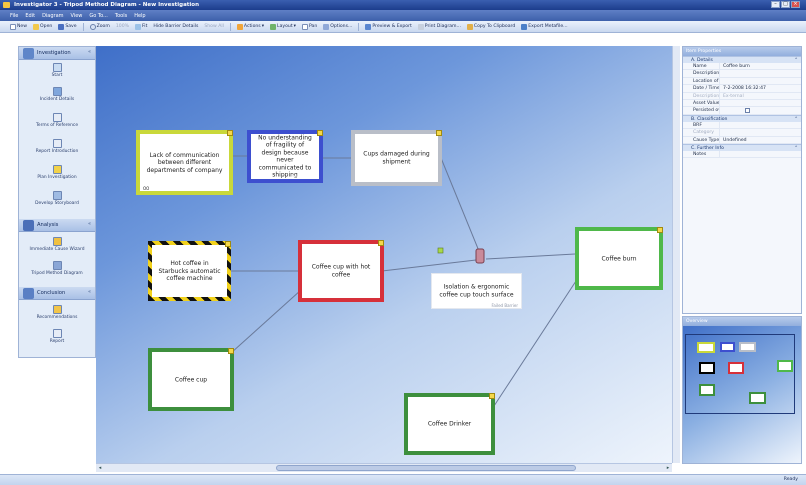  What do you see at coordinates (57, 146) in the screenshot?
I see `nav-item-report-introduction: Report Introduction` at bounding box center [57, 146].